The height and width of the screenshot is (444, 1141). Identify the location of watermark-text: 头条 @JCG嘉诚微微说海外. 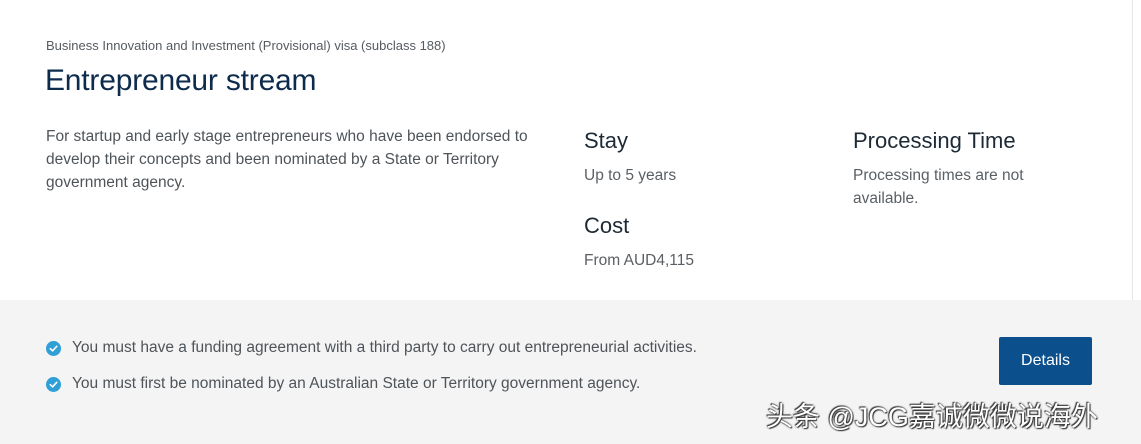
(932, 417).